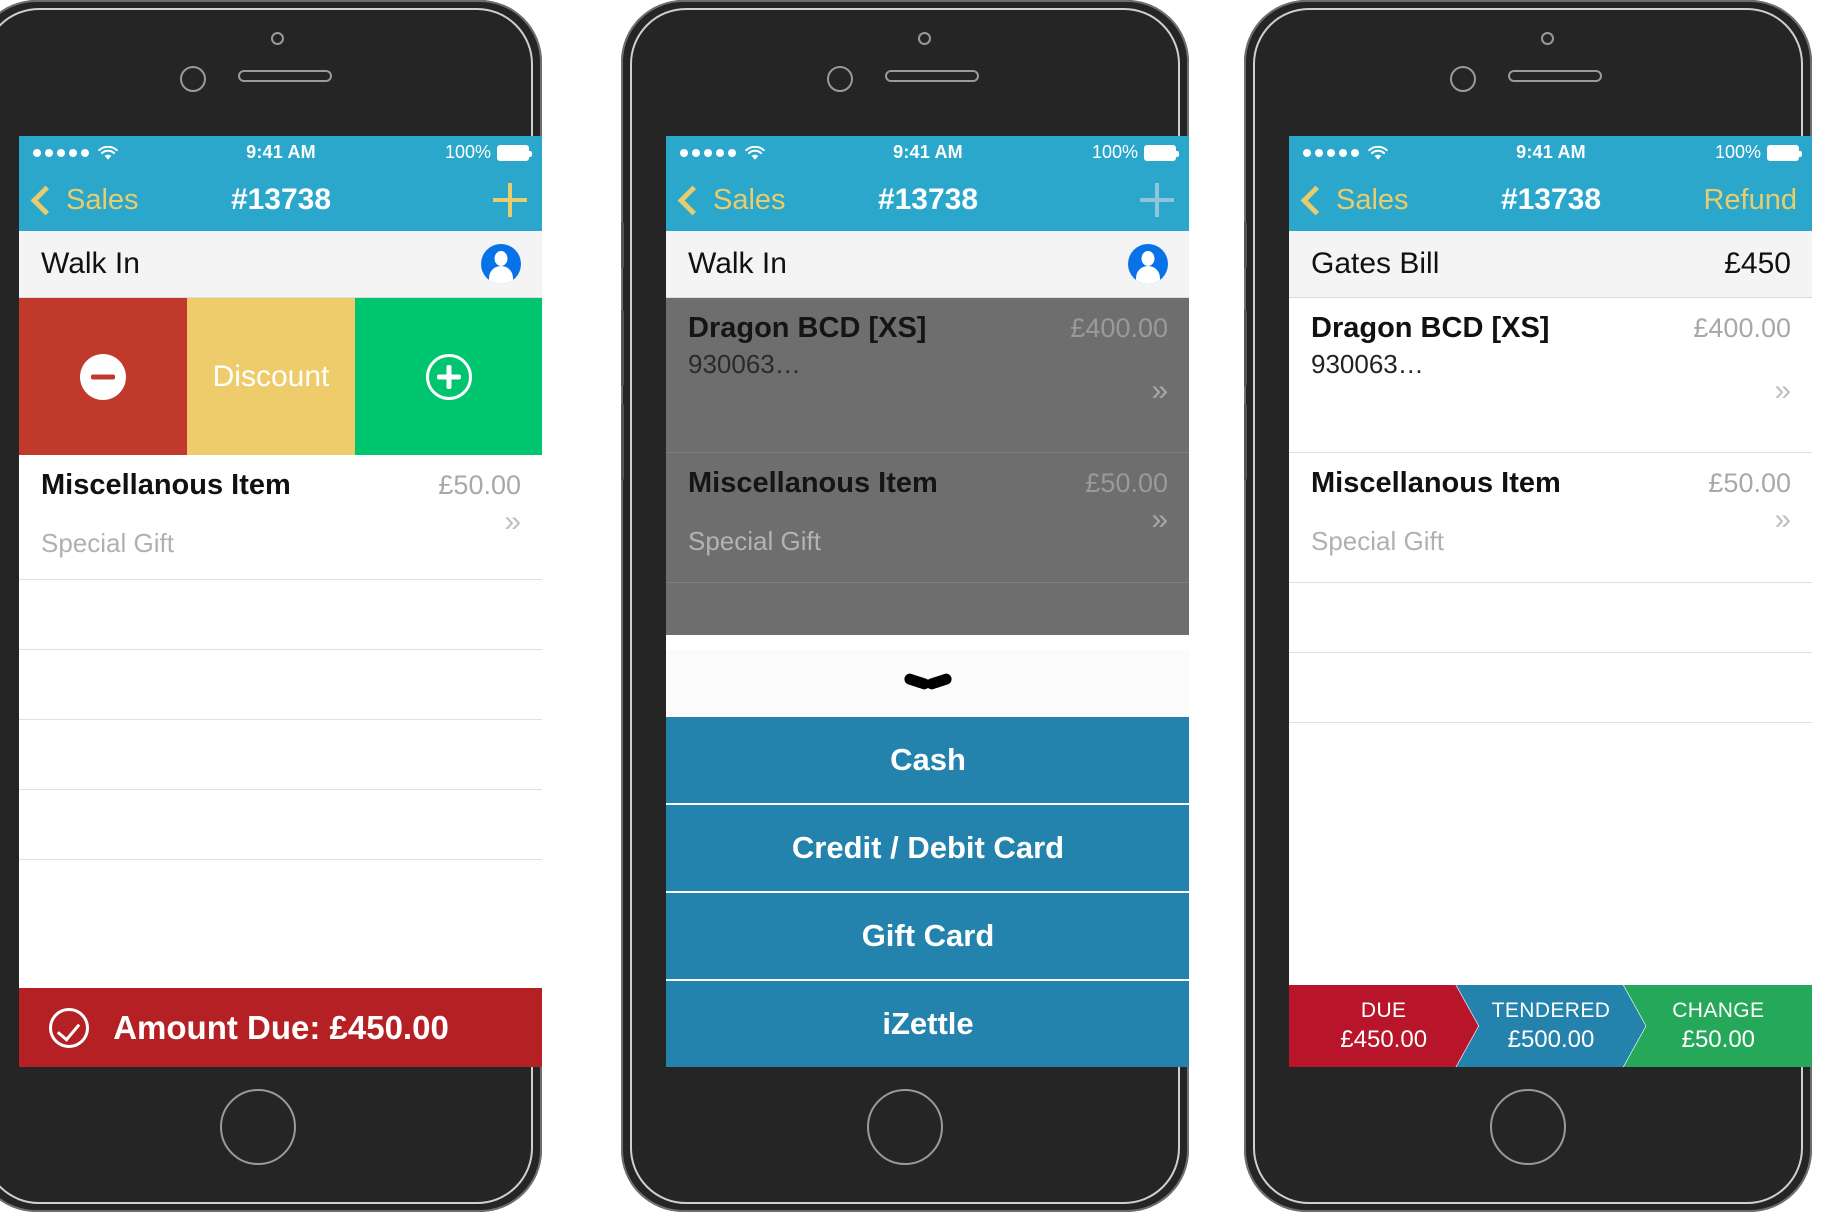  Describe the element at coordinates (1551, 1039) in the screenshot. I see `total-tendered-value: £500.00` at that location.